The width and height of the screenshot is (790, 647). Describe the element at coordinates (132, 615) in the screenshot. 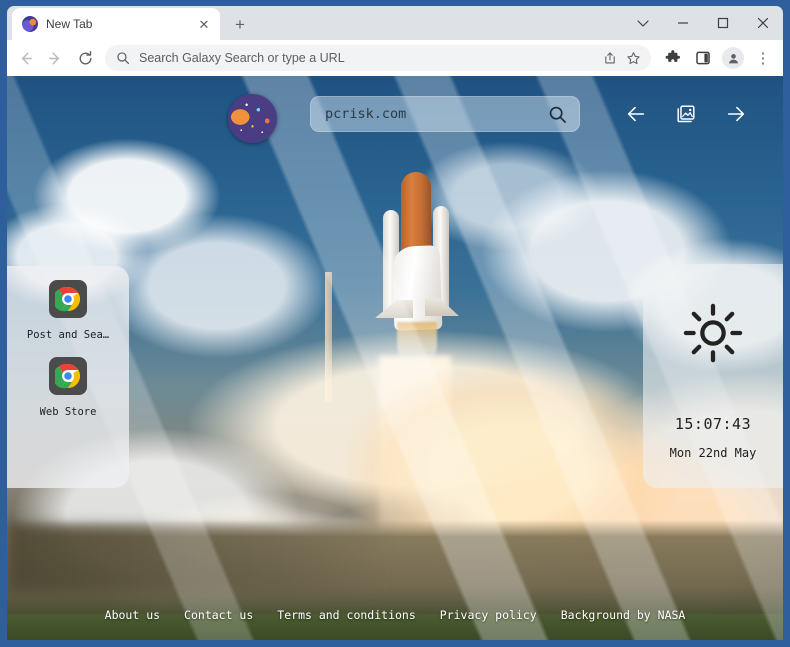

I see `footer-link-about-us: About us` at that location.